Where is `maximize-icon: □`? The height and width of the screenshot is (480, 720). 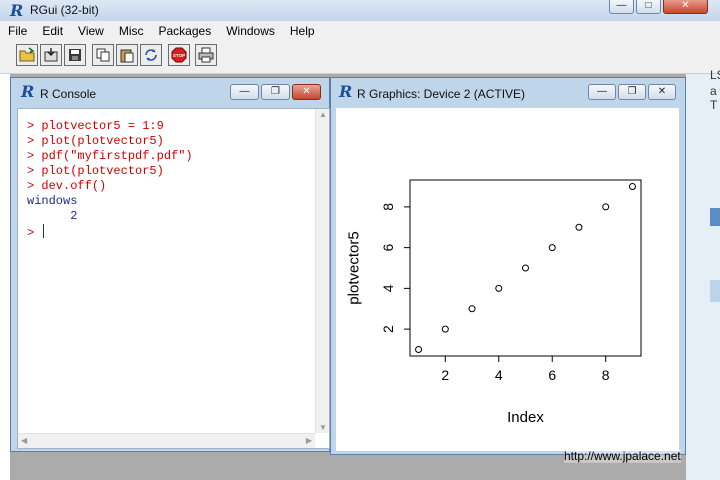
maximize-icon: □ is located at coordinates (648, 5).